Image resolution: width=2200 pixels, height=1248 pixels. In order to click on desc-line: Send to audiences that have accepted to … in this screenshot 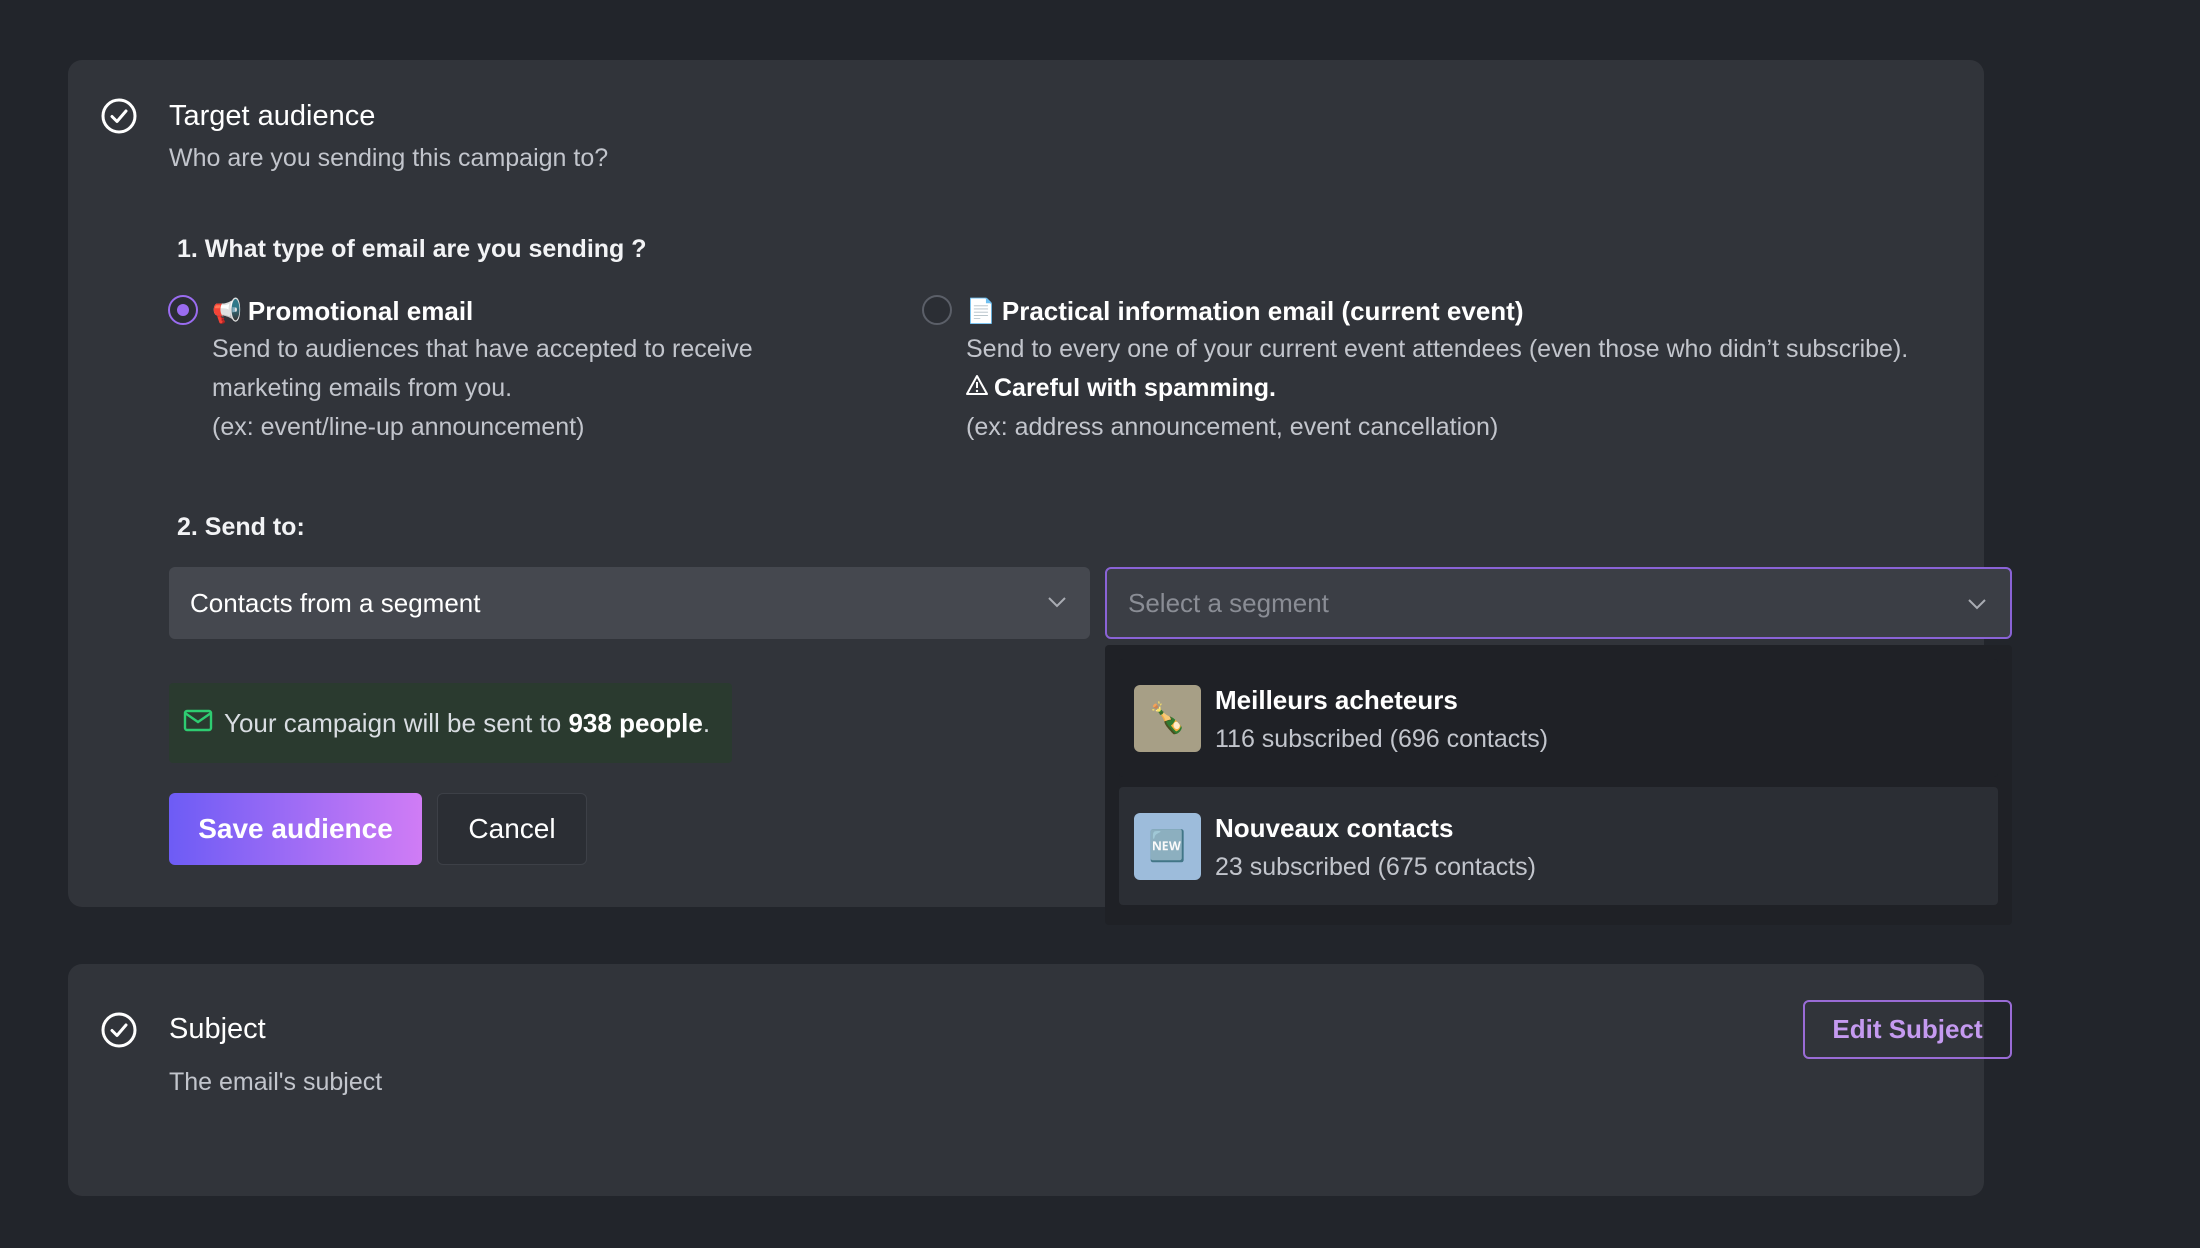, I will do `click(482, 349)`.